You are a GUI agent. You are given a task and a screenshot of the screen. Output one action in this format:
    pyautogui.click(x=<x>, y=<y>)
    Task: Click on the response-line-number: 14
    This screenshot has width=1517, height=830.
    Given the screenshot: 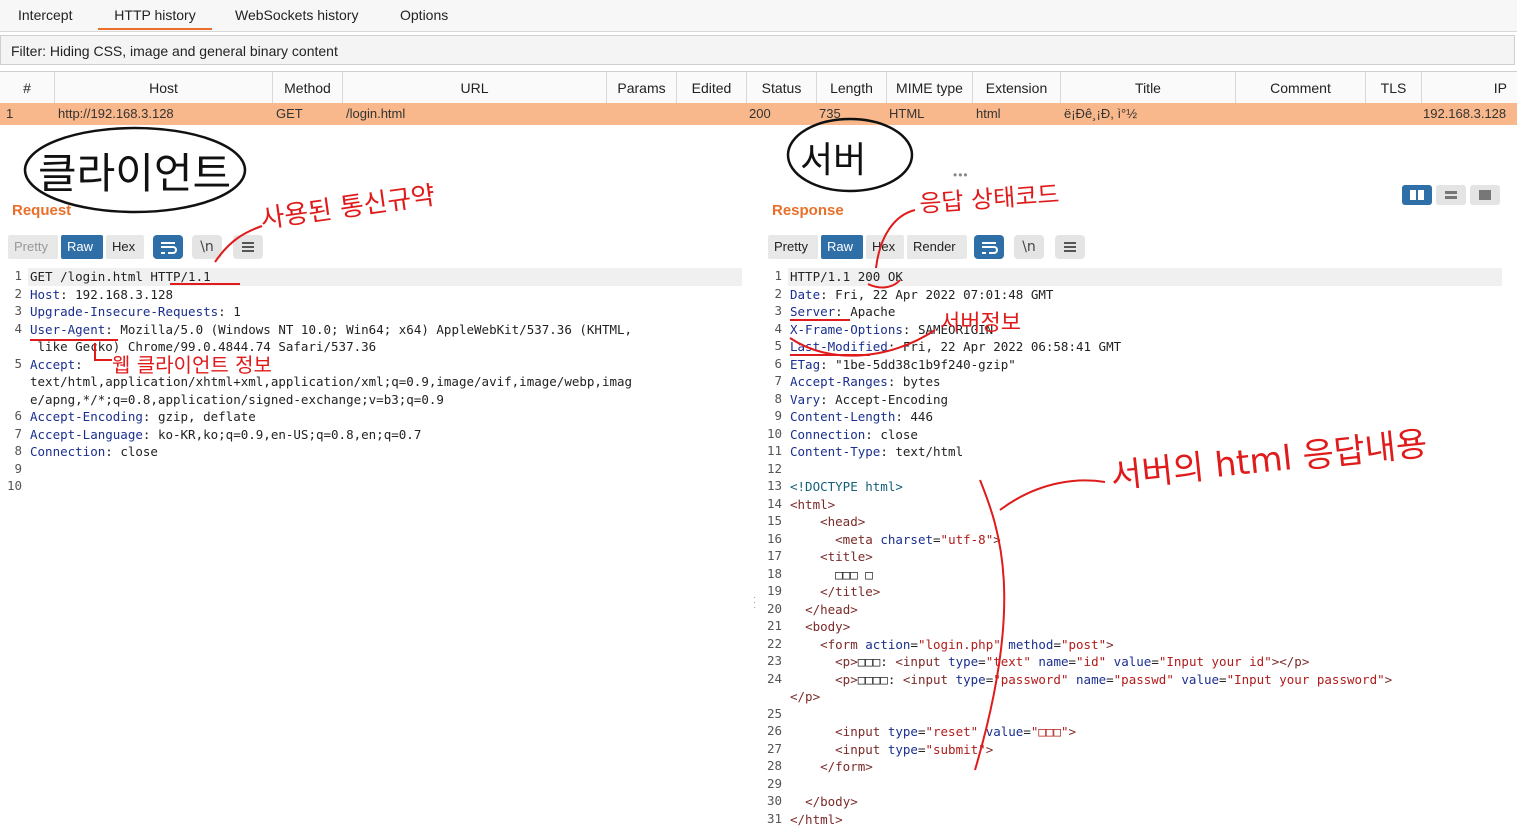 What is the action you would take?
    pyautogui.click(x=774, y=503)
    